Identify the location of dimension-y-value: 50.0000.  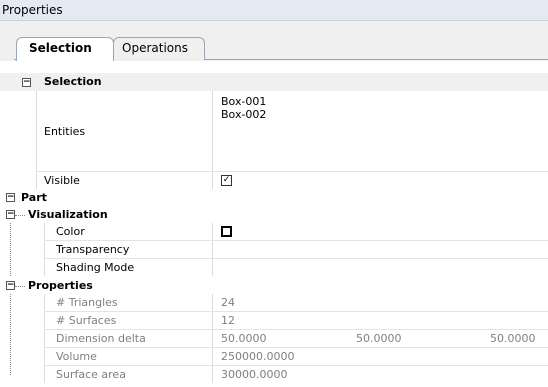
(379, 338).